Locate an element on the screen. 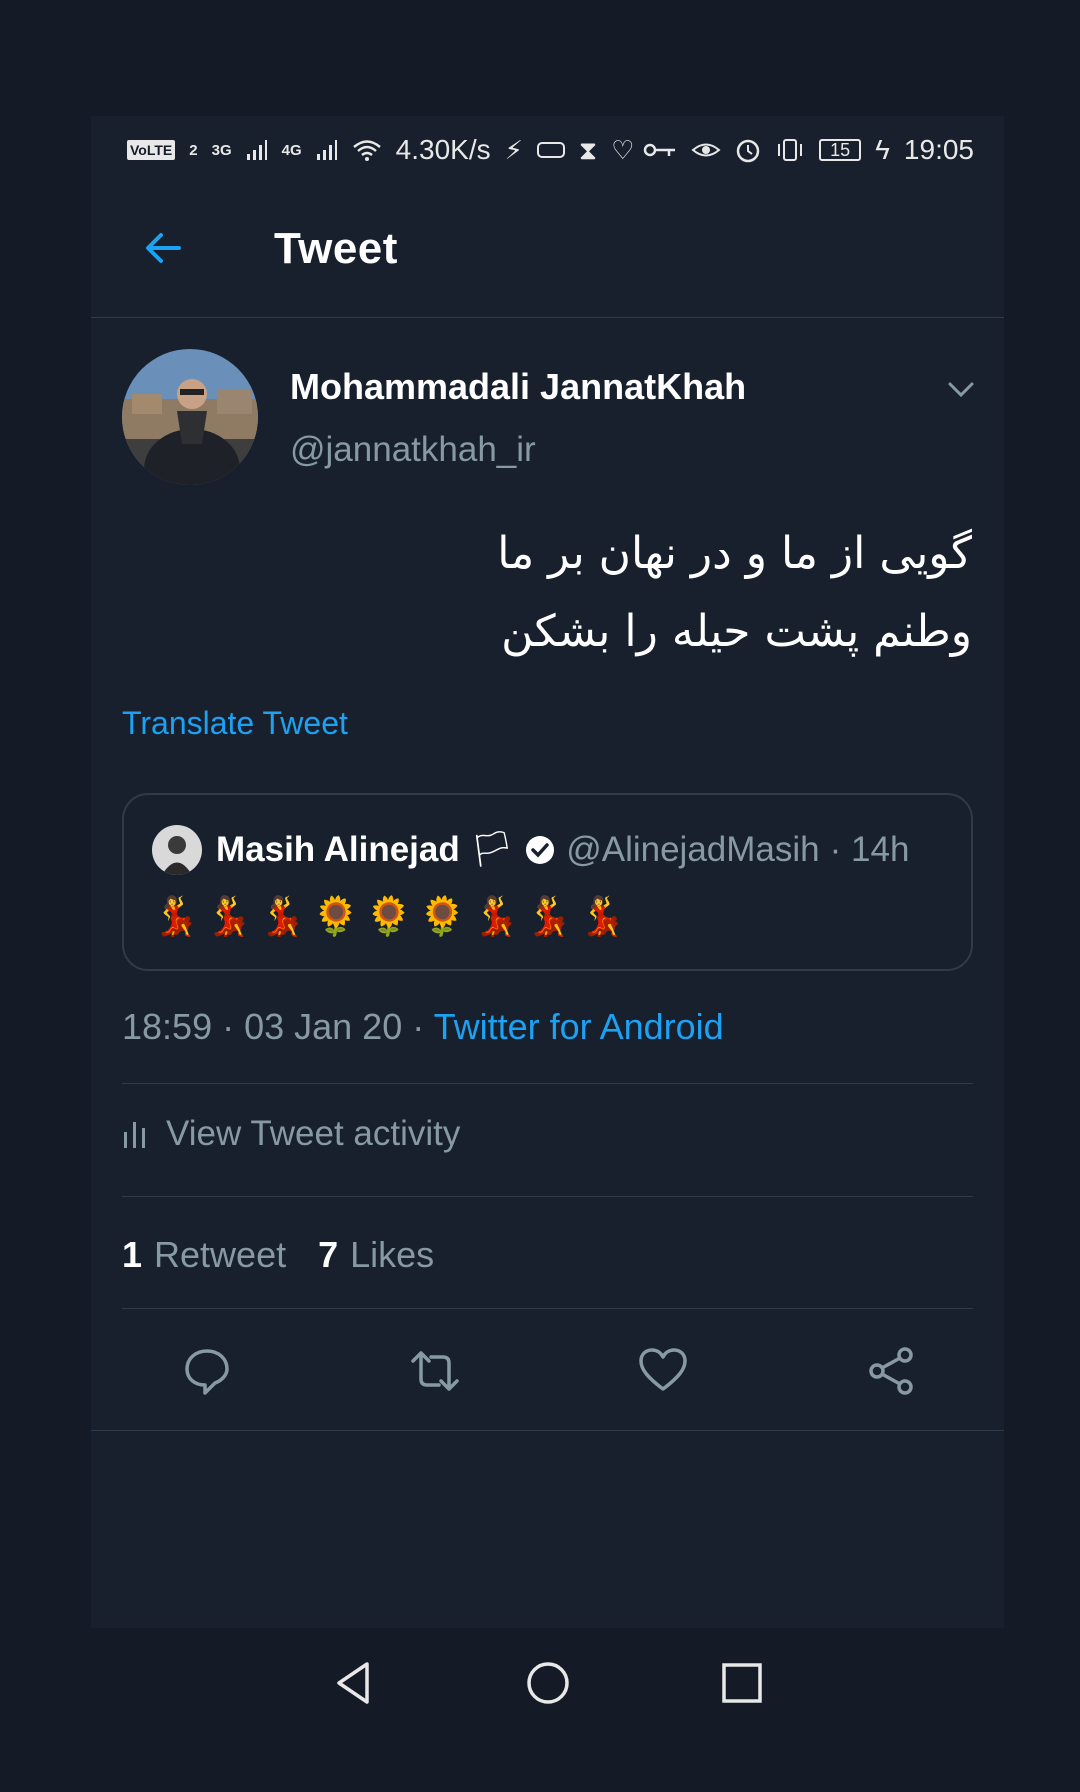  verified-badge-icon is located at coordinates (540, 849).